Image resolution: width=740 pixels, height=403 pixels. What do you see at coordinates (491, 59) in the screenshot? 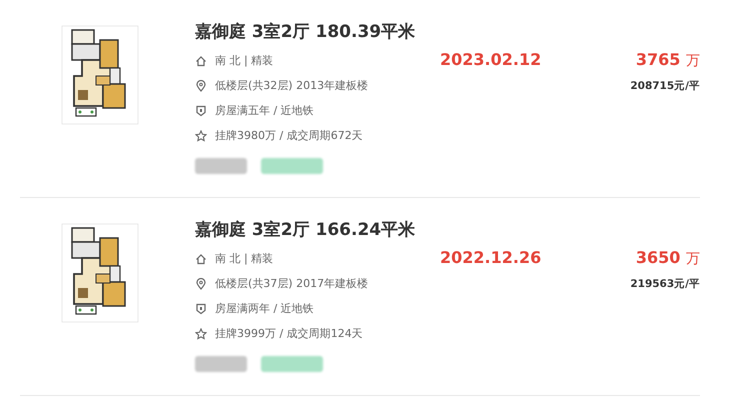
I see `deal-date: 2023.02.12` at bounding box center [491, 59].